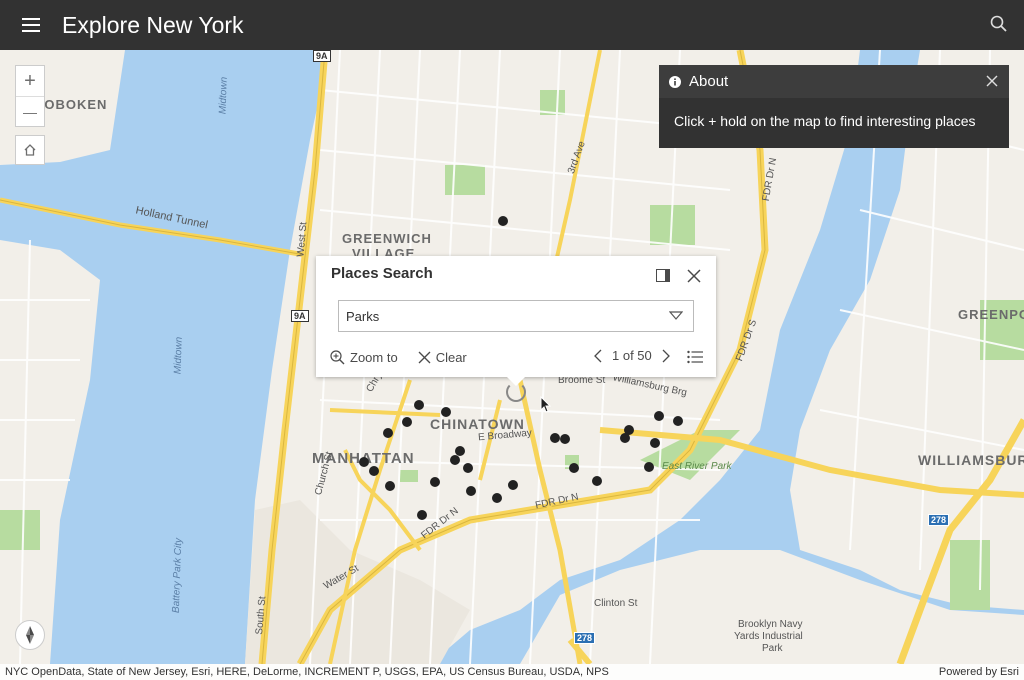 The height and width of the screenshot is (680, 1024). I want to click on category-select: Parks, so click(516, 316).